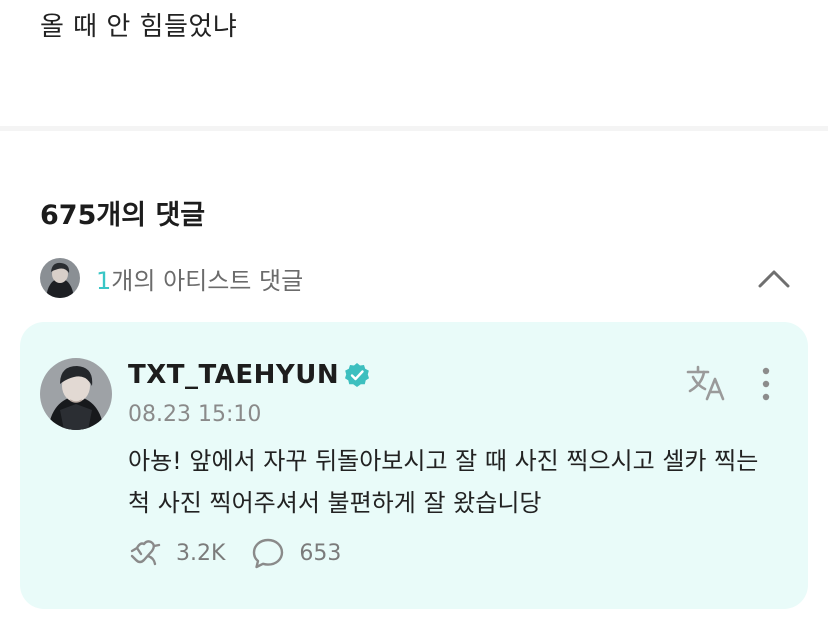 The width and height of the screenshot is (828, 621). I want to click on artist-comments-toggle: 1개의 아티스트 댓글, so click(420, 278).